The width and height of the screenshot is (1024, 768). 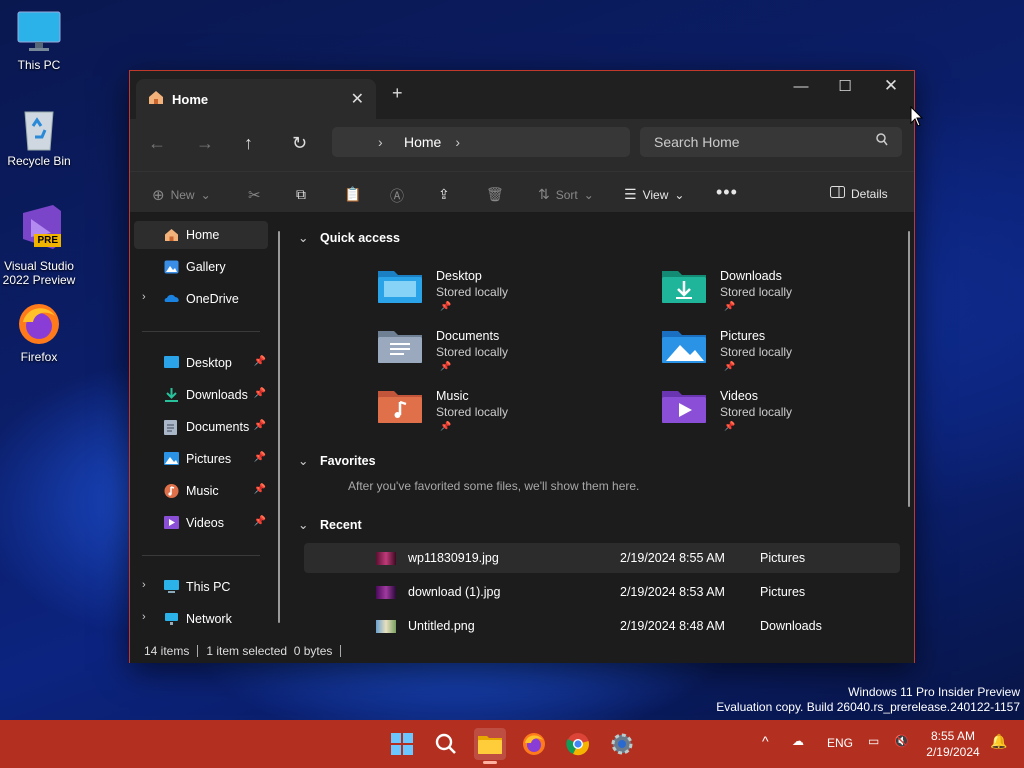 What do you see at coordinates (201, 491) in the screenshot?
I see `sidebar-item-music: Music 📌` at bounding box center [201, 491].